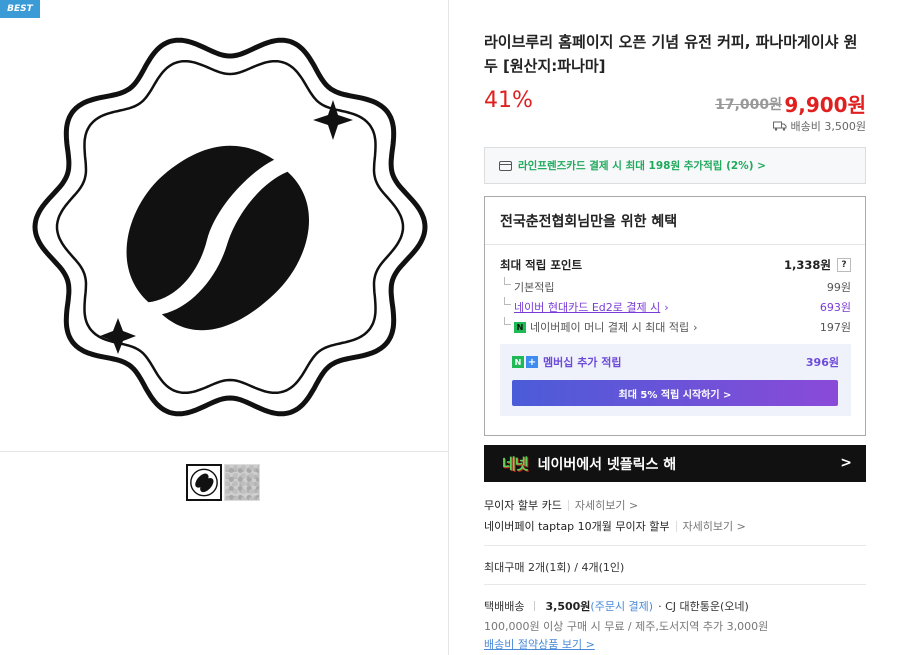 The image size is (900, 655). I want to click on thumbnail-beans-photo, so click(242, 482).